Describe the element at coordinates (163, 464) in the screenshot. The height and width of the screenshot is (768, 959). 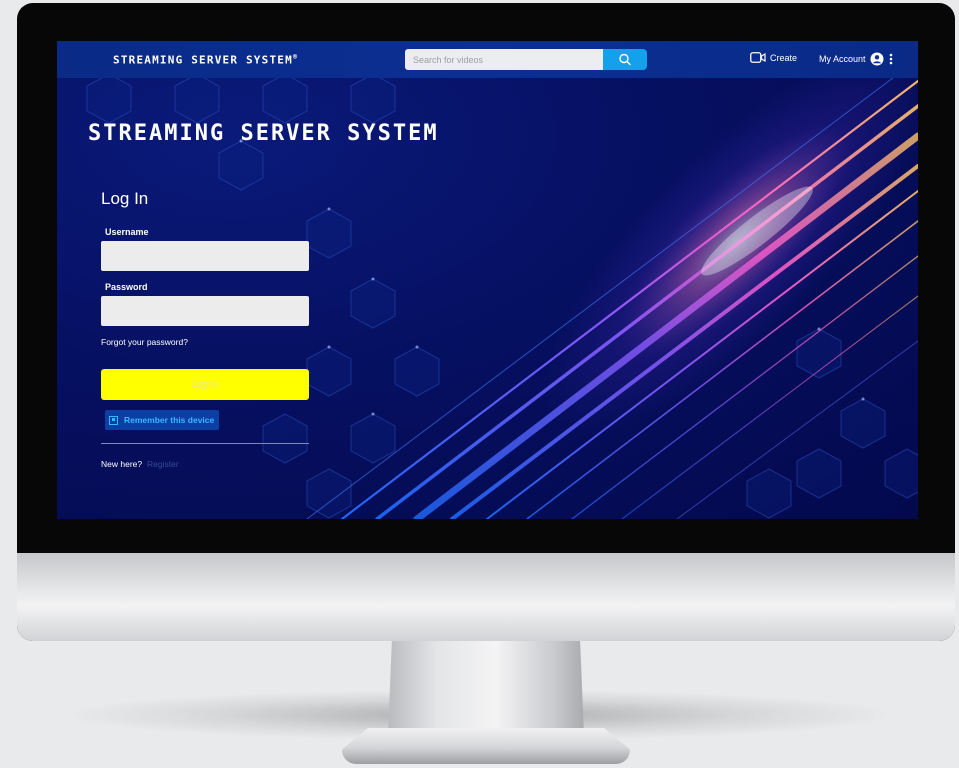
I see `register-link: Register` at that location.